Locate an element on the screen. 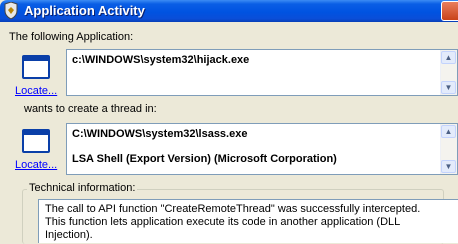 The image size is (458, 244). window-title: Application Activity is located at coordinates (84, 10).